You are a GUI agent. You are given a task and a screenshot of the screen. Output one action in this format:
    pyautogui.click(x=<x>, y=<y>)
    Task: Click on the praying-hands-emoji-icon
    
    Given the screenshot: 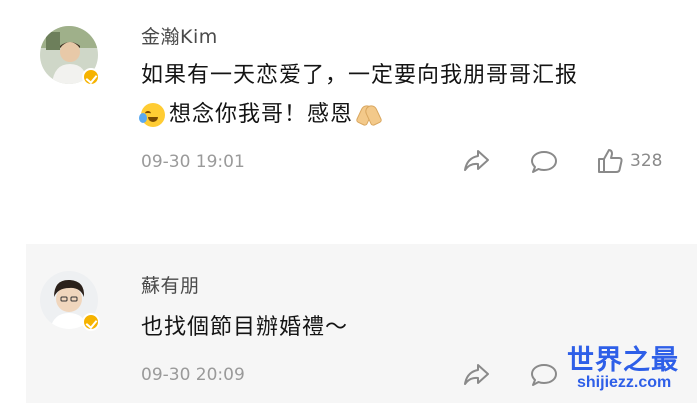 What is the action you would take?
    pyautogui.click(x=369, y=115)
    